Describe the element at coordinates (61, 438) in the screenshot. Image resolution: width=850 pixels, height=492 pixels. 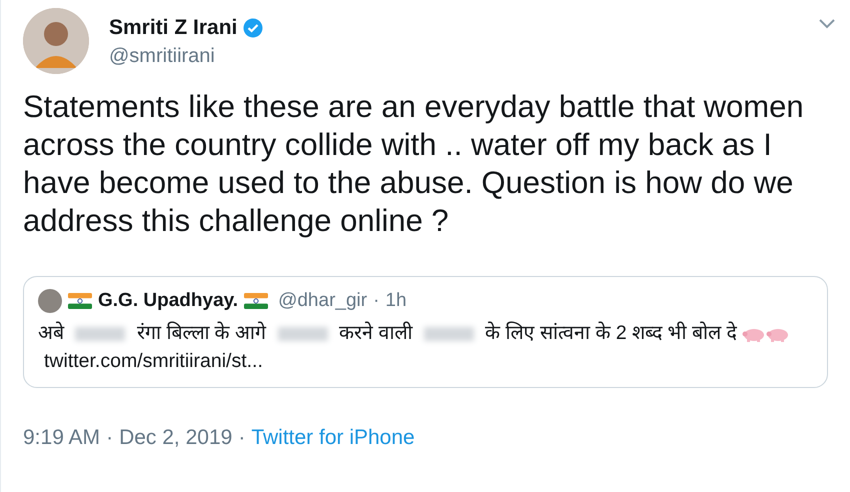
I see `tweet-time: 9:19 AM` at that location.